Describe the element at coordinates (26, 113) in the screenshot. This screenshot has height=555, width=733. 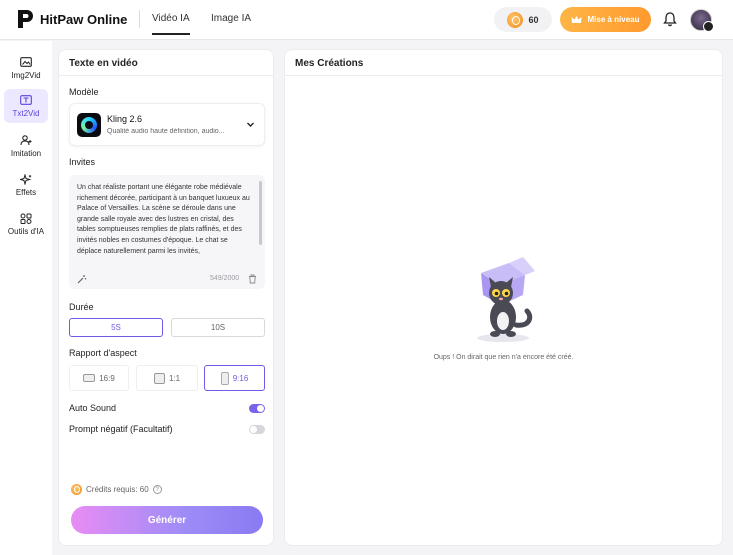
I see `sidebar-item-label: Txt2Vid` at that location.